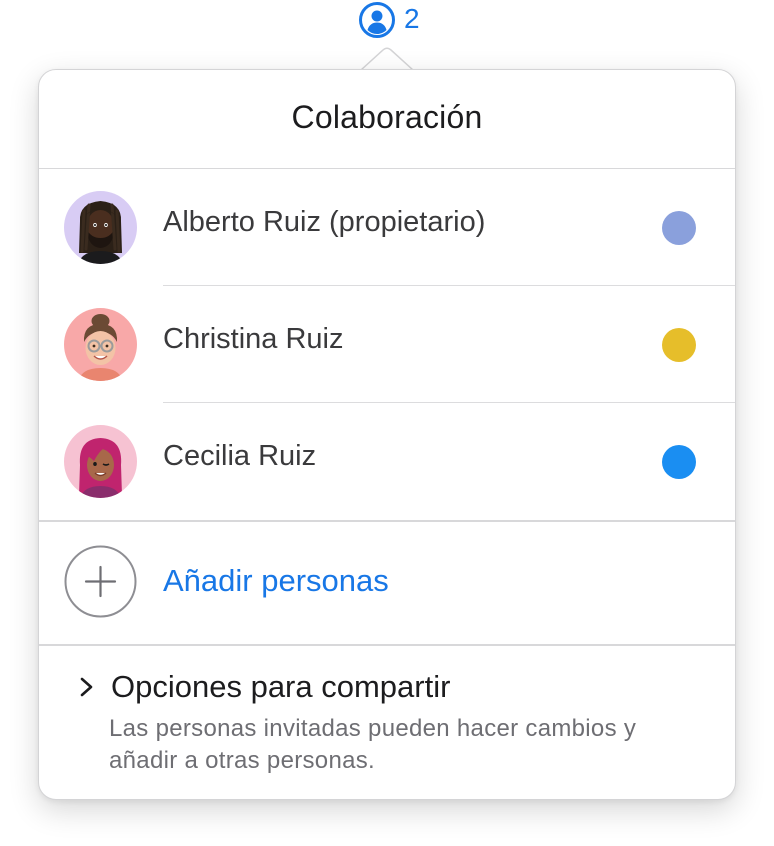 The height and width of the screenshot is (846, 774). I want to click on participant-row: Cecilia Ruiz, so click(387, 462).